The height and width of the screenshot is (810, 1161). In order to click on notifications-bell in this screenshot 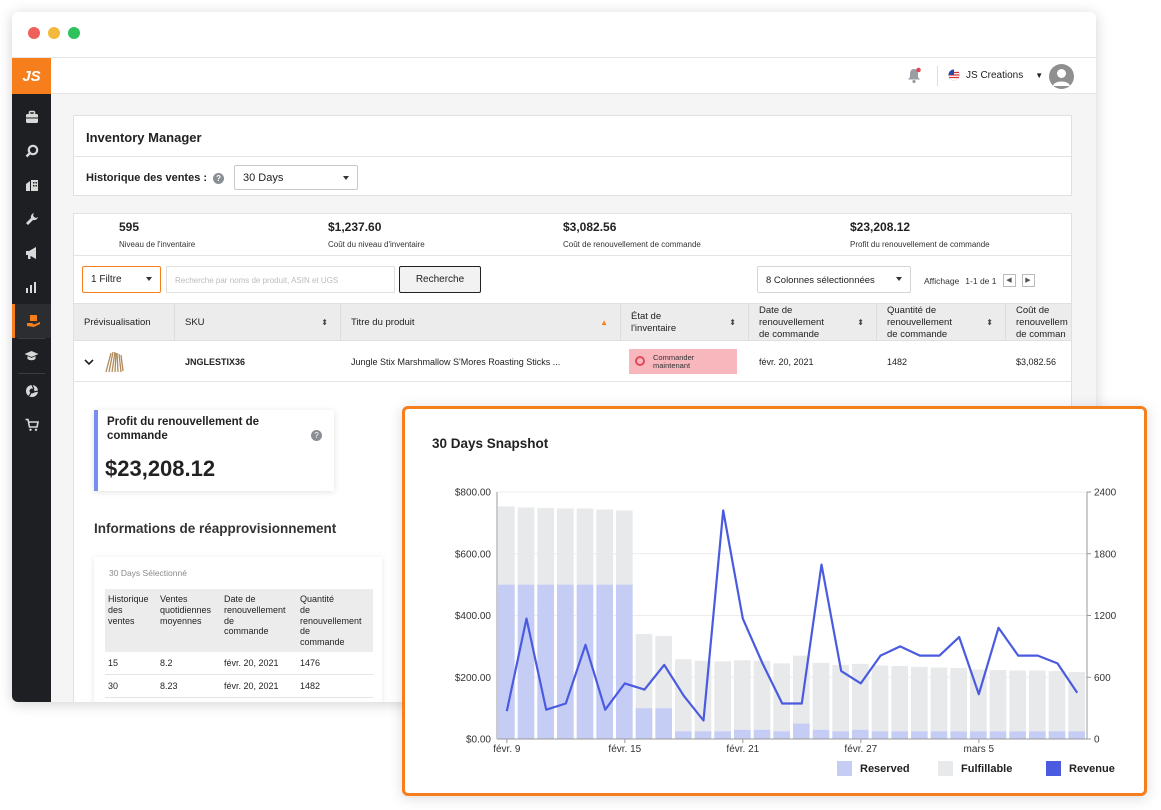, I will do `click(914, 78)`.